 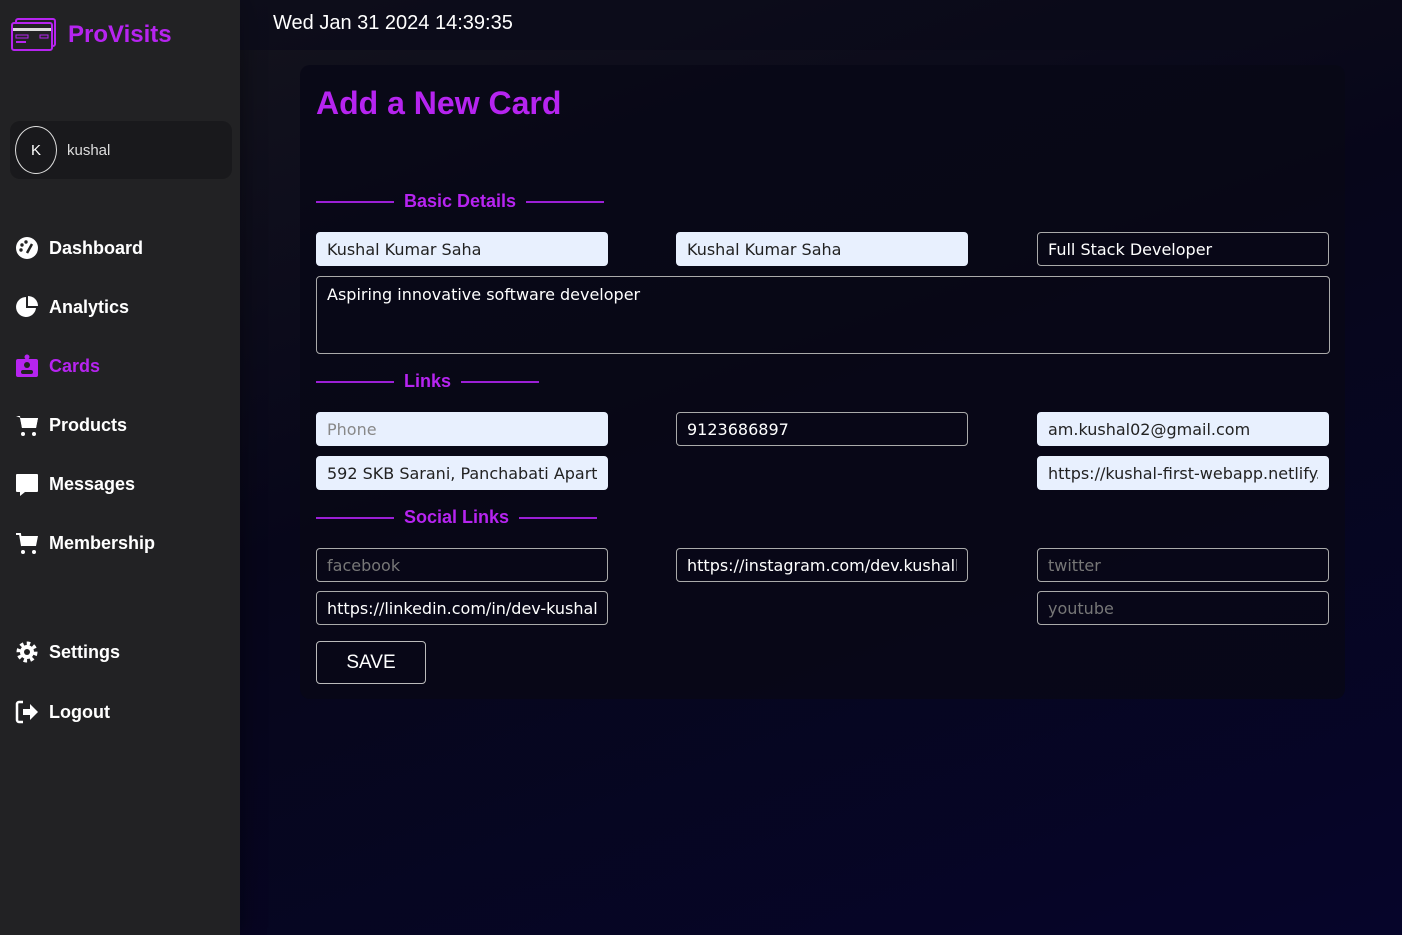 I want to click on sidebar-item-label: Cards, so click(x=75, y=365).